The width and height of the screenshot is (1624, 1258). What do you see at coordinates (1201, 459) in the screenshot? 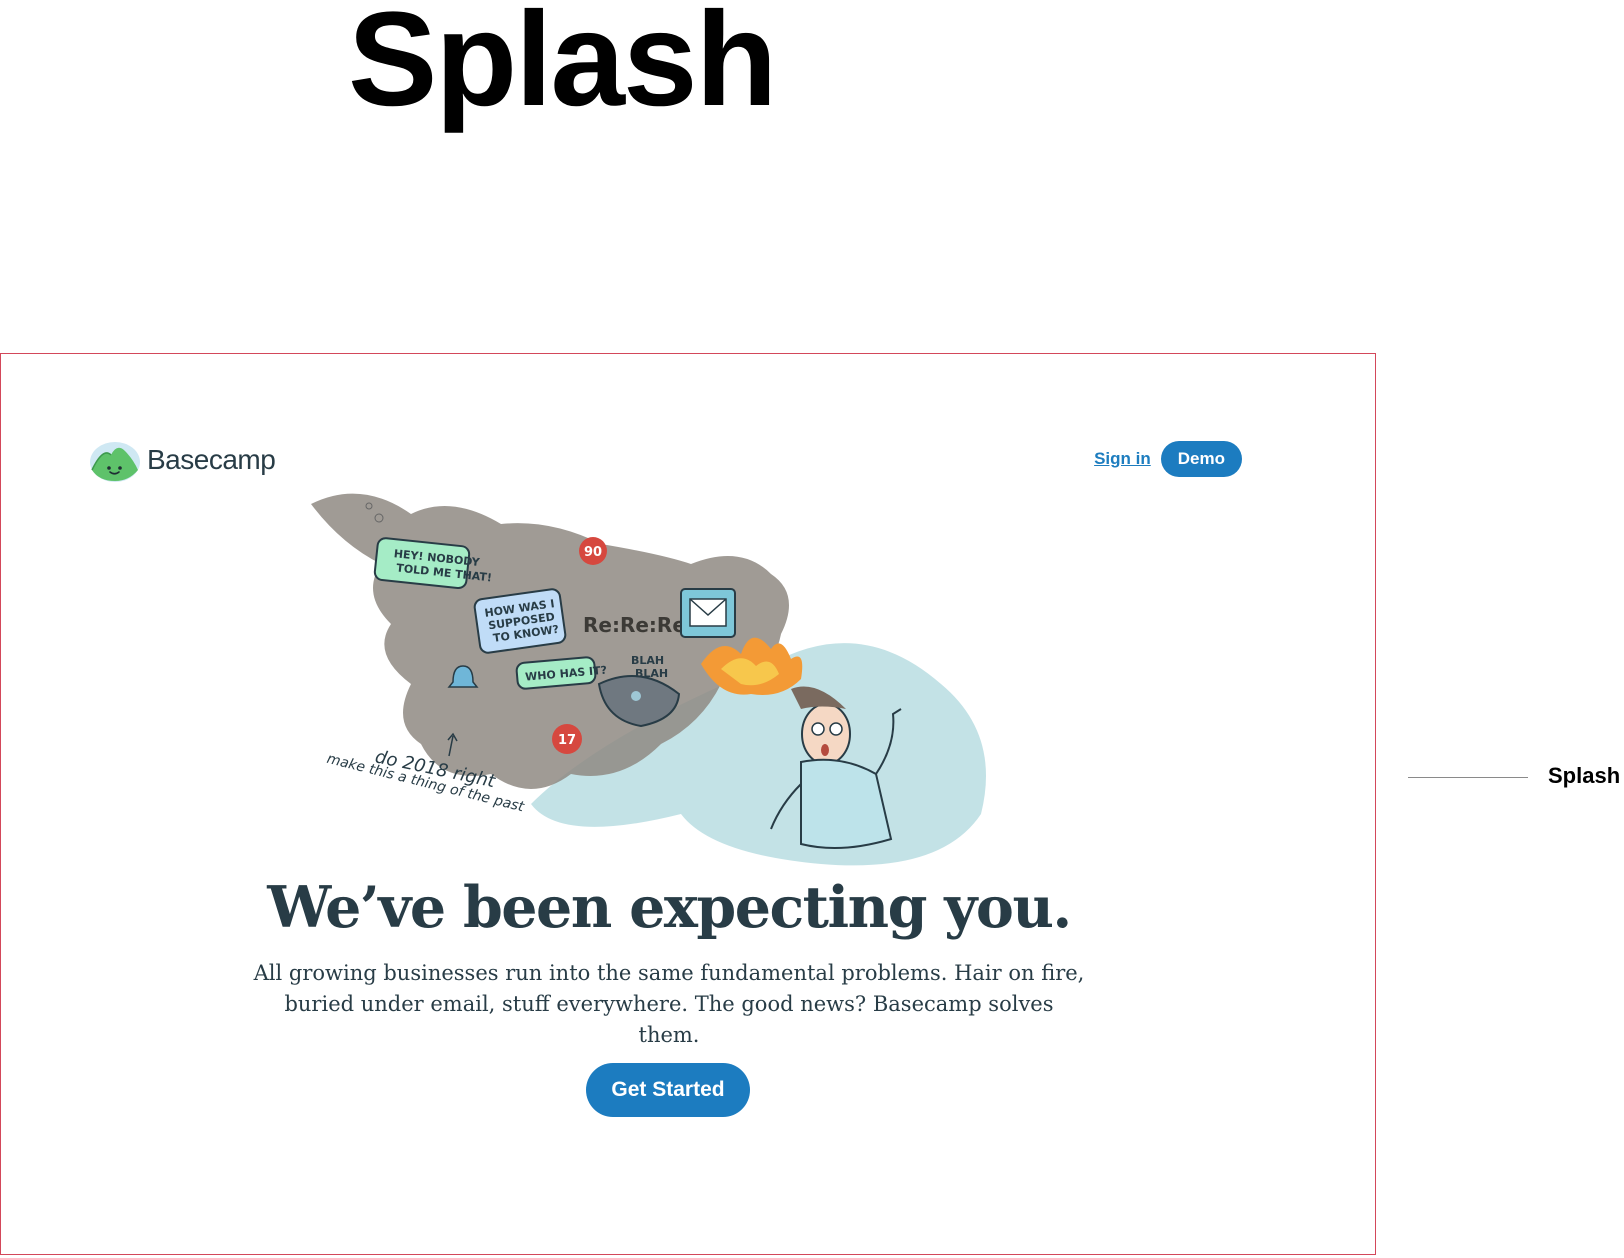
I see `demo-button: Demo` at bounding box center [1201, 459].